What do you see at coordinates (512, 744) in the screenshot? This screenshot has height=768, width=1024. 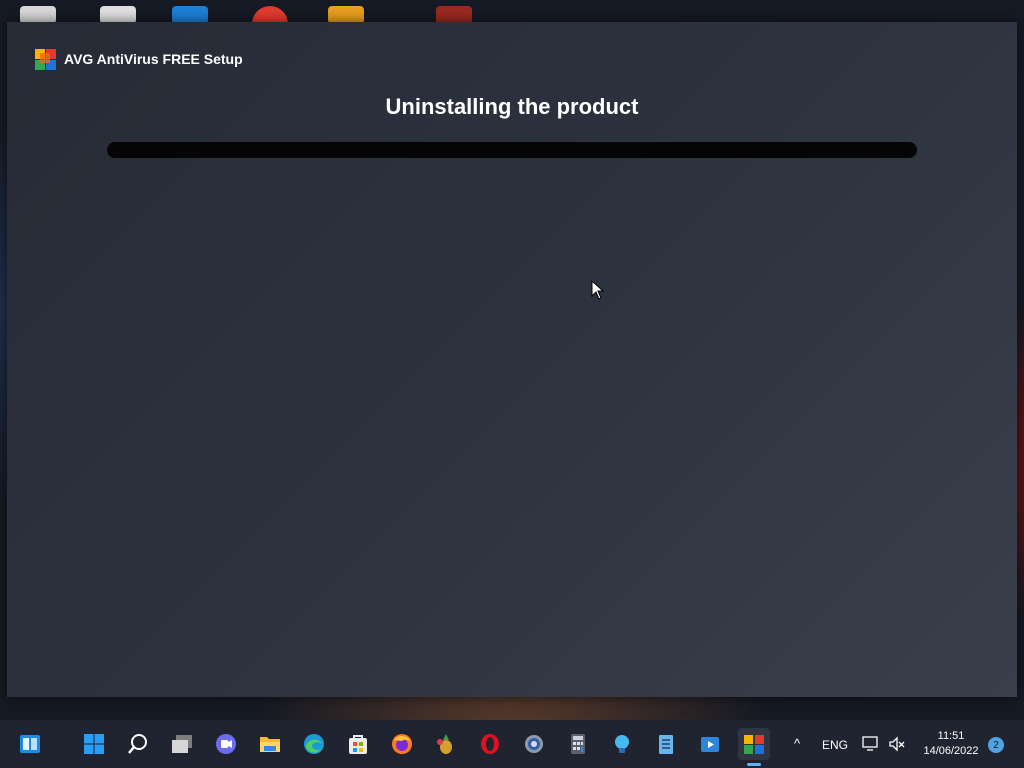 I see `taskbar: ^ ENG` at bounding box center [512, 744].